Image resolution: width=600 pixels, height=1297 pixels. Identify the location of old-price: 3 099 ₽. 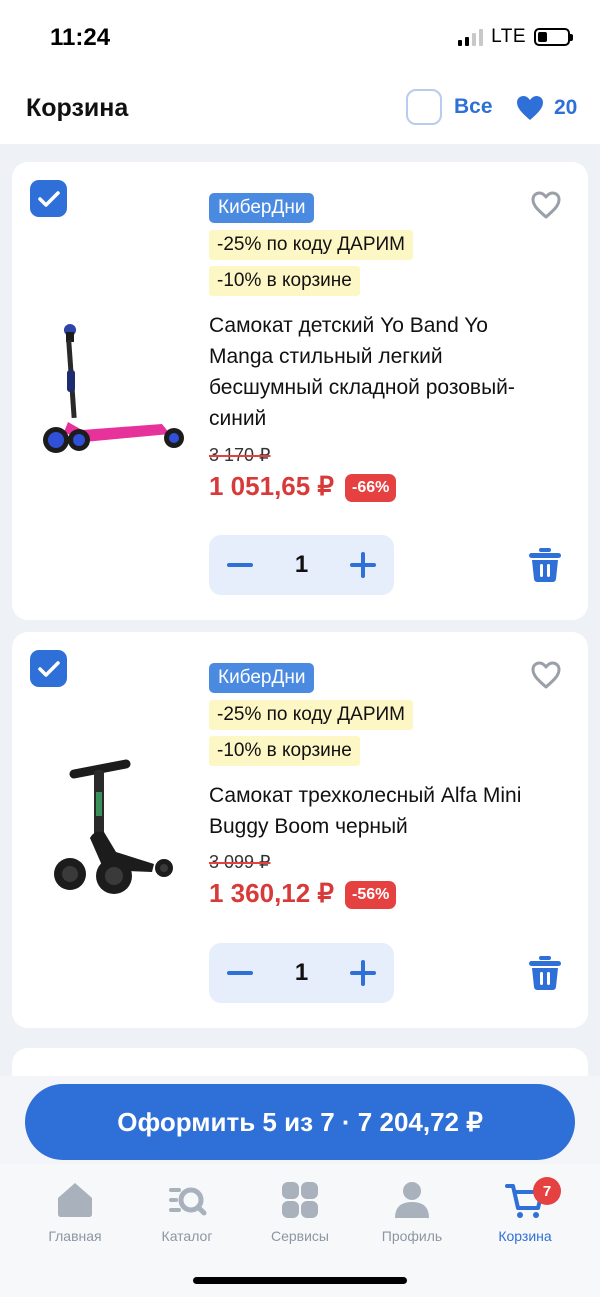
(240, 862).